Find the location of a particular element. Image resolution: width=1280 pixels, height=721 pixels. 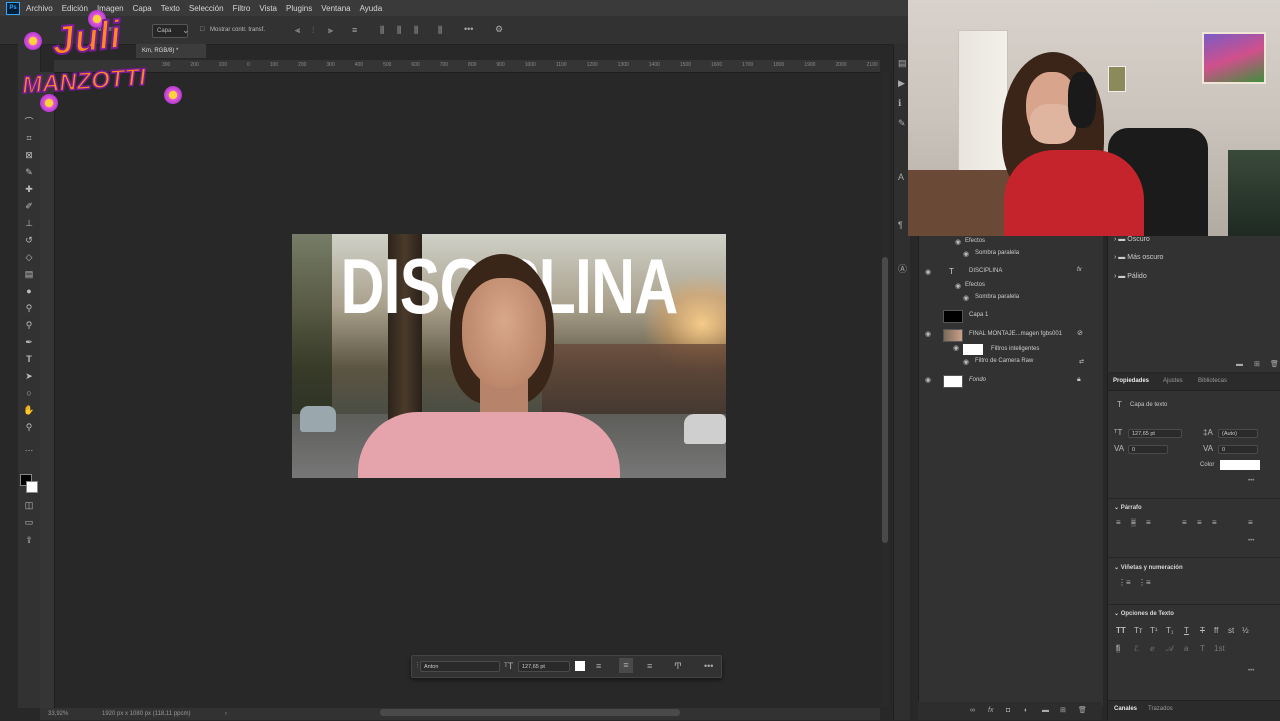

numbered-list-icon: ⋮≡ is located at coordinates (1144, 582).